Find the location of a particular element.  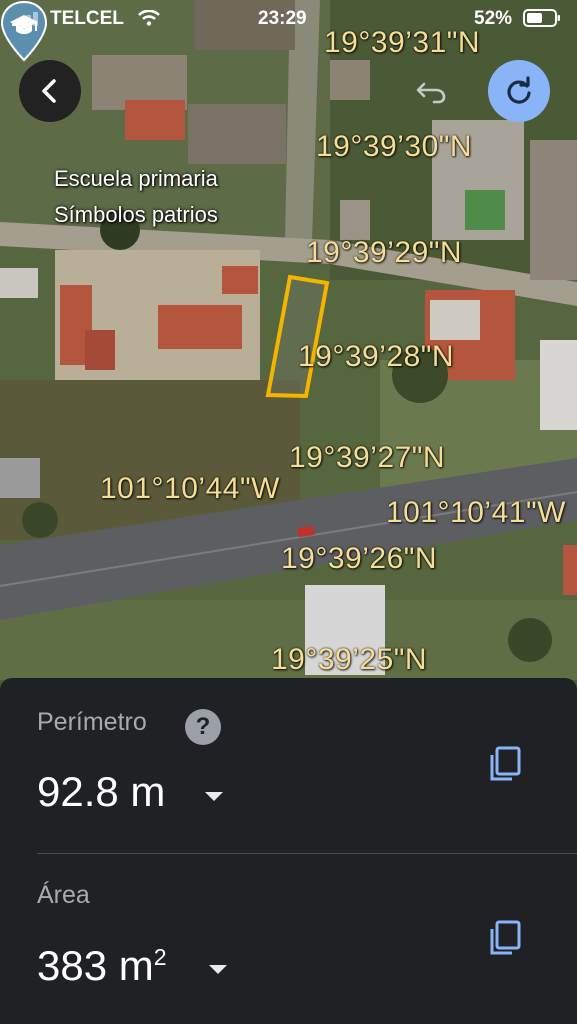

battery-percentage: 52% is located at coordinates (493, 18).